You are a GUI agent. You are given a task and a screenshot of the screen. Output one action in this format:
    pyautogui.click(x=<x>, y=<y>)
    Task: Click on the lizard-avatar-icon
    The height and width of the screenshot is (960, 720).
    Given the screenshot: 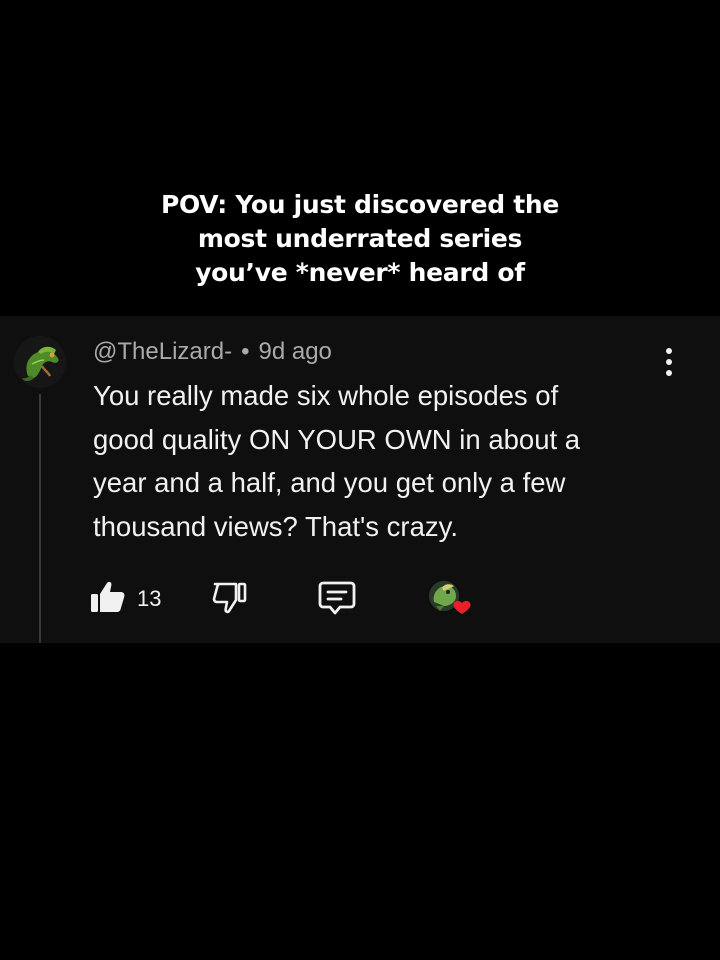 What is the action you would take?
    pyautogui.click(x=40, y=363)
    